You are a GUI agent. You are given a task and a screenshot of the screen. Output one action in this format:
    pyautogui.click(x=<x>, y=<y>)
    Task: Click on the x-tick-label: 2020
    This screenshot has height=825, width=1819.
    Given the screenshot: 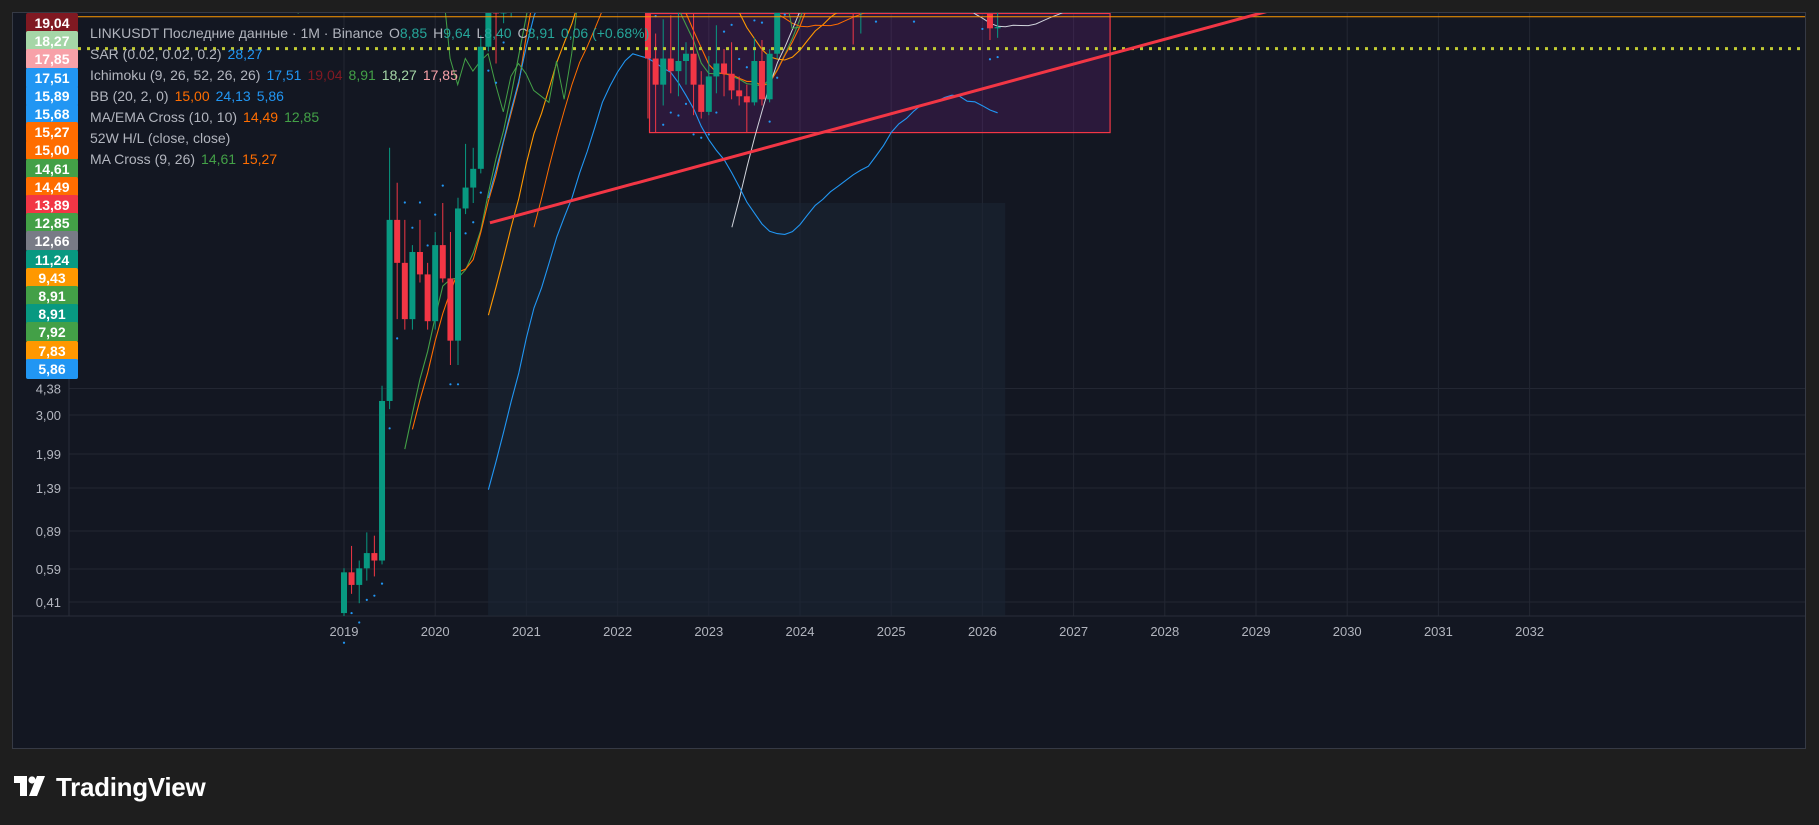 What is the action you would take?
    pyautogui.click(x=435, y=631)
    